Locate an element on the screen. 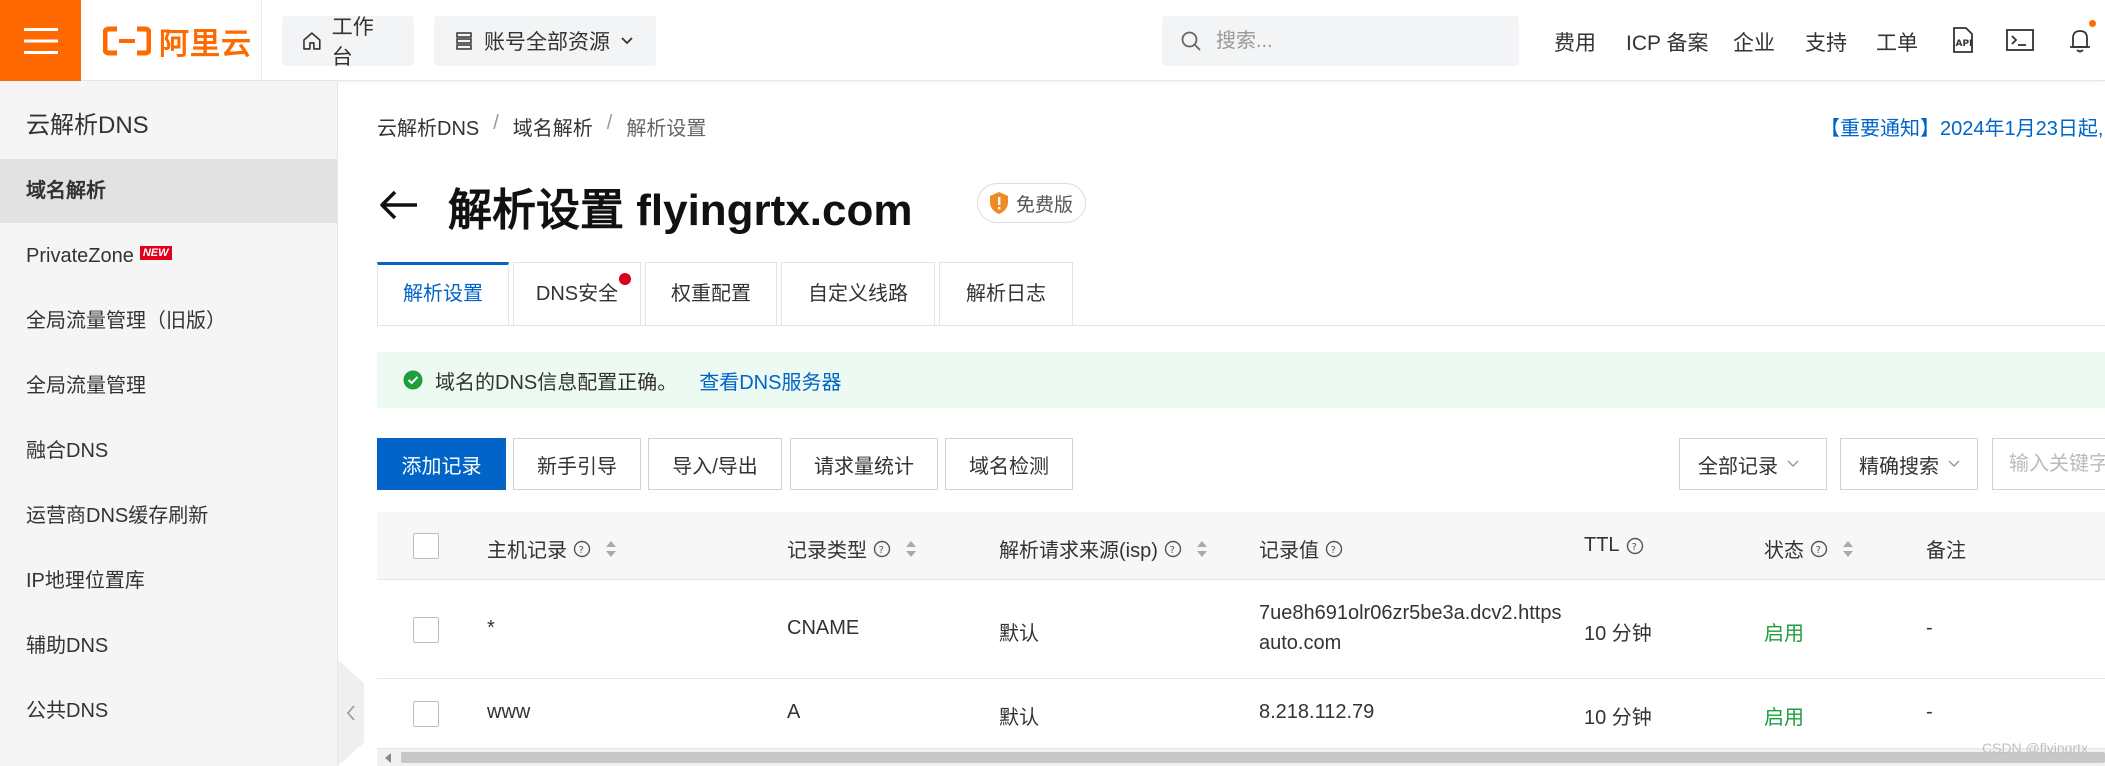 The image size is (2105, 766). tab-custom-lines: 自定义线路 is located at coordinates (858, 294).